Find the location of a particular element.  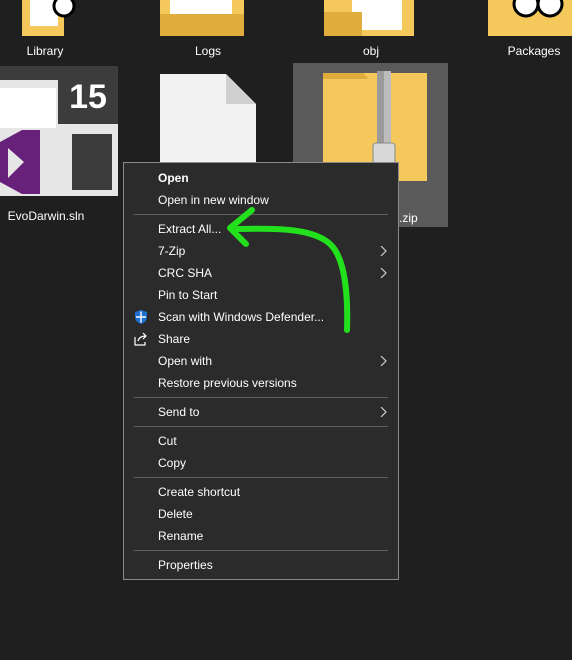

menu-item-restore-versions: Restore previous versions is located at coordinates (261, 383).